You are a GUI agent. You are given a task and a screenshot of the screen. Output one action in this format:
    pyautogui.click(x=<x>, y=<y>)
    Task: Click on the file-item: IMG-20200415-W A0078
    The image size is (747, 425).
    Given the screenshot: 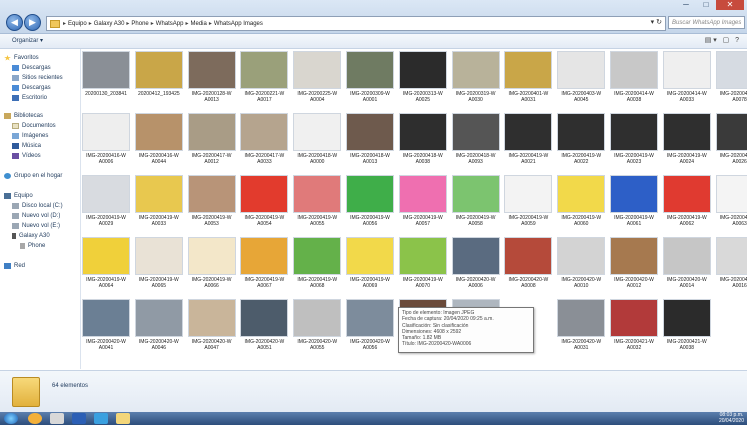 What is the action you would take?
    pyautogui.click(x=731, y=77)
    